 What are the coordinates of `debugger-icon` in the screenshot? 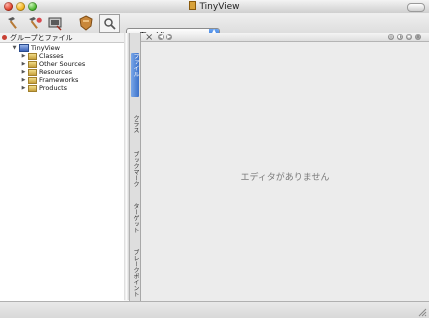 It's located at (55, 24).